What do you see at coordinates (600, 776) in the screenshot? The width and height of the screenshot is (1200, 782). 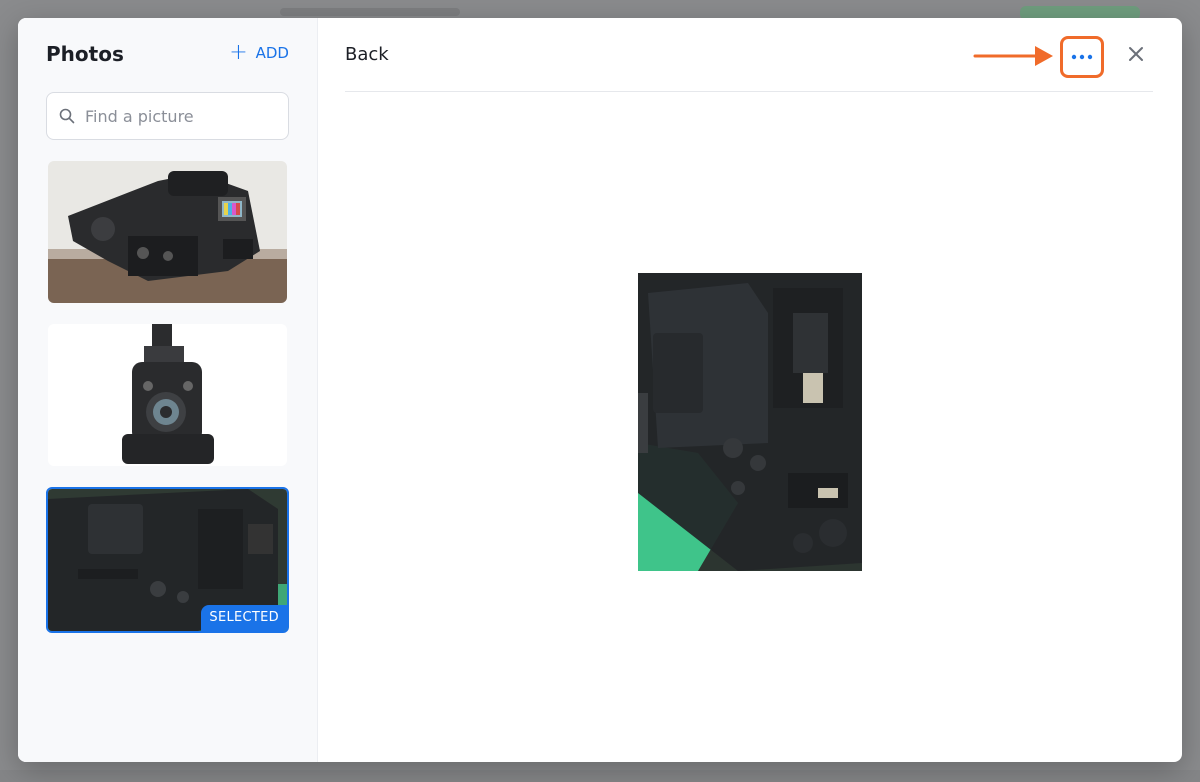 I see `background-footer` at bounding box center [600, 776].